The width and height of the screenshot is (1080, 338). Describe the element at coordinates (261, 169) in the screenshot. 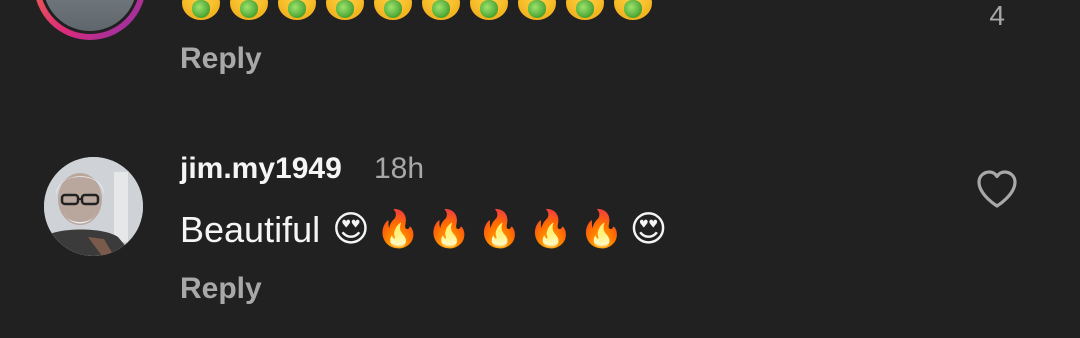

I see `commenter-username: jim.my1949` at that location.